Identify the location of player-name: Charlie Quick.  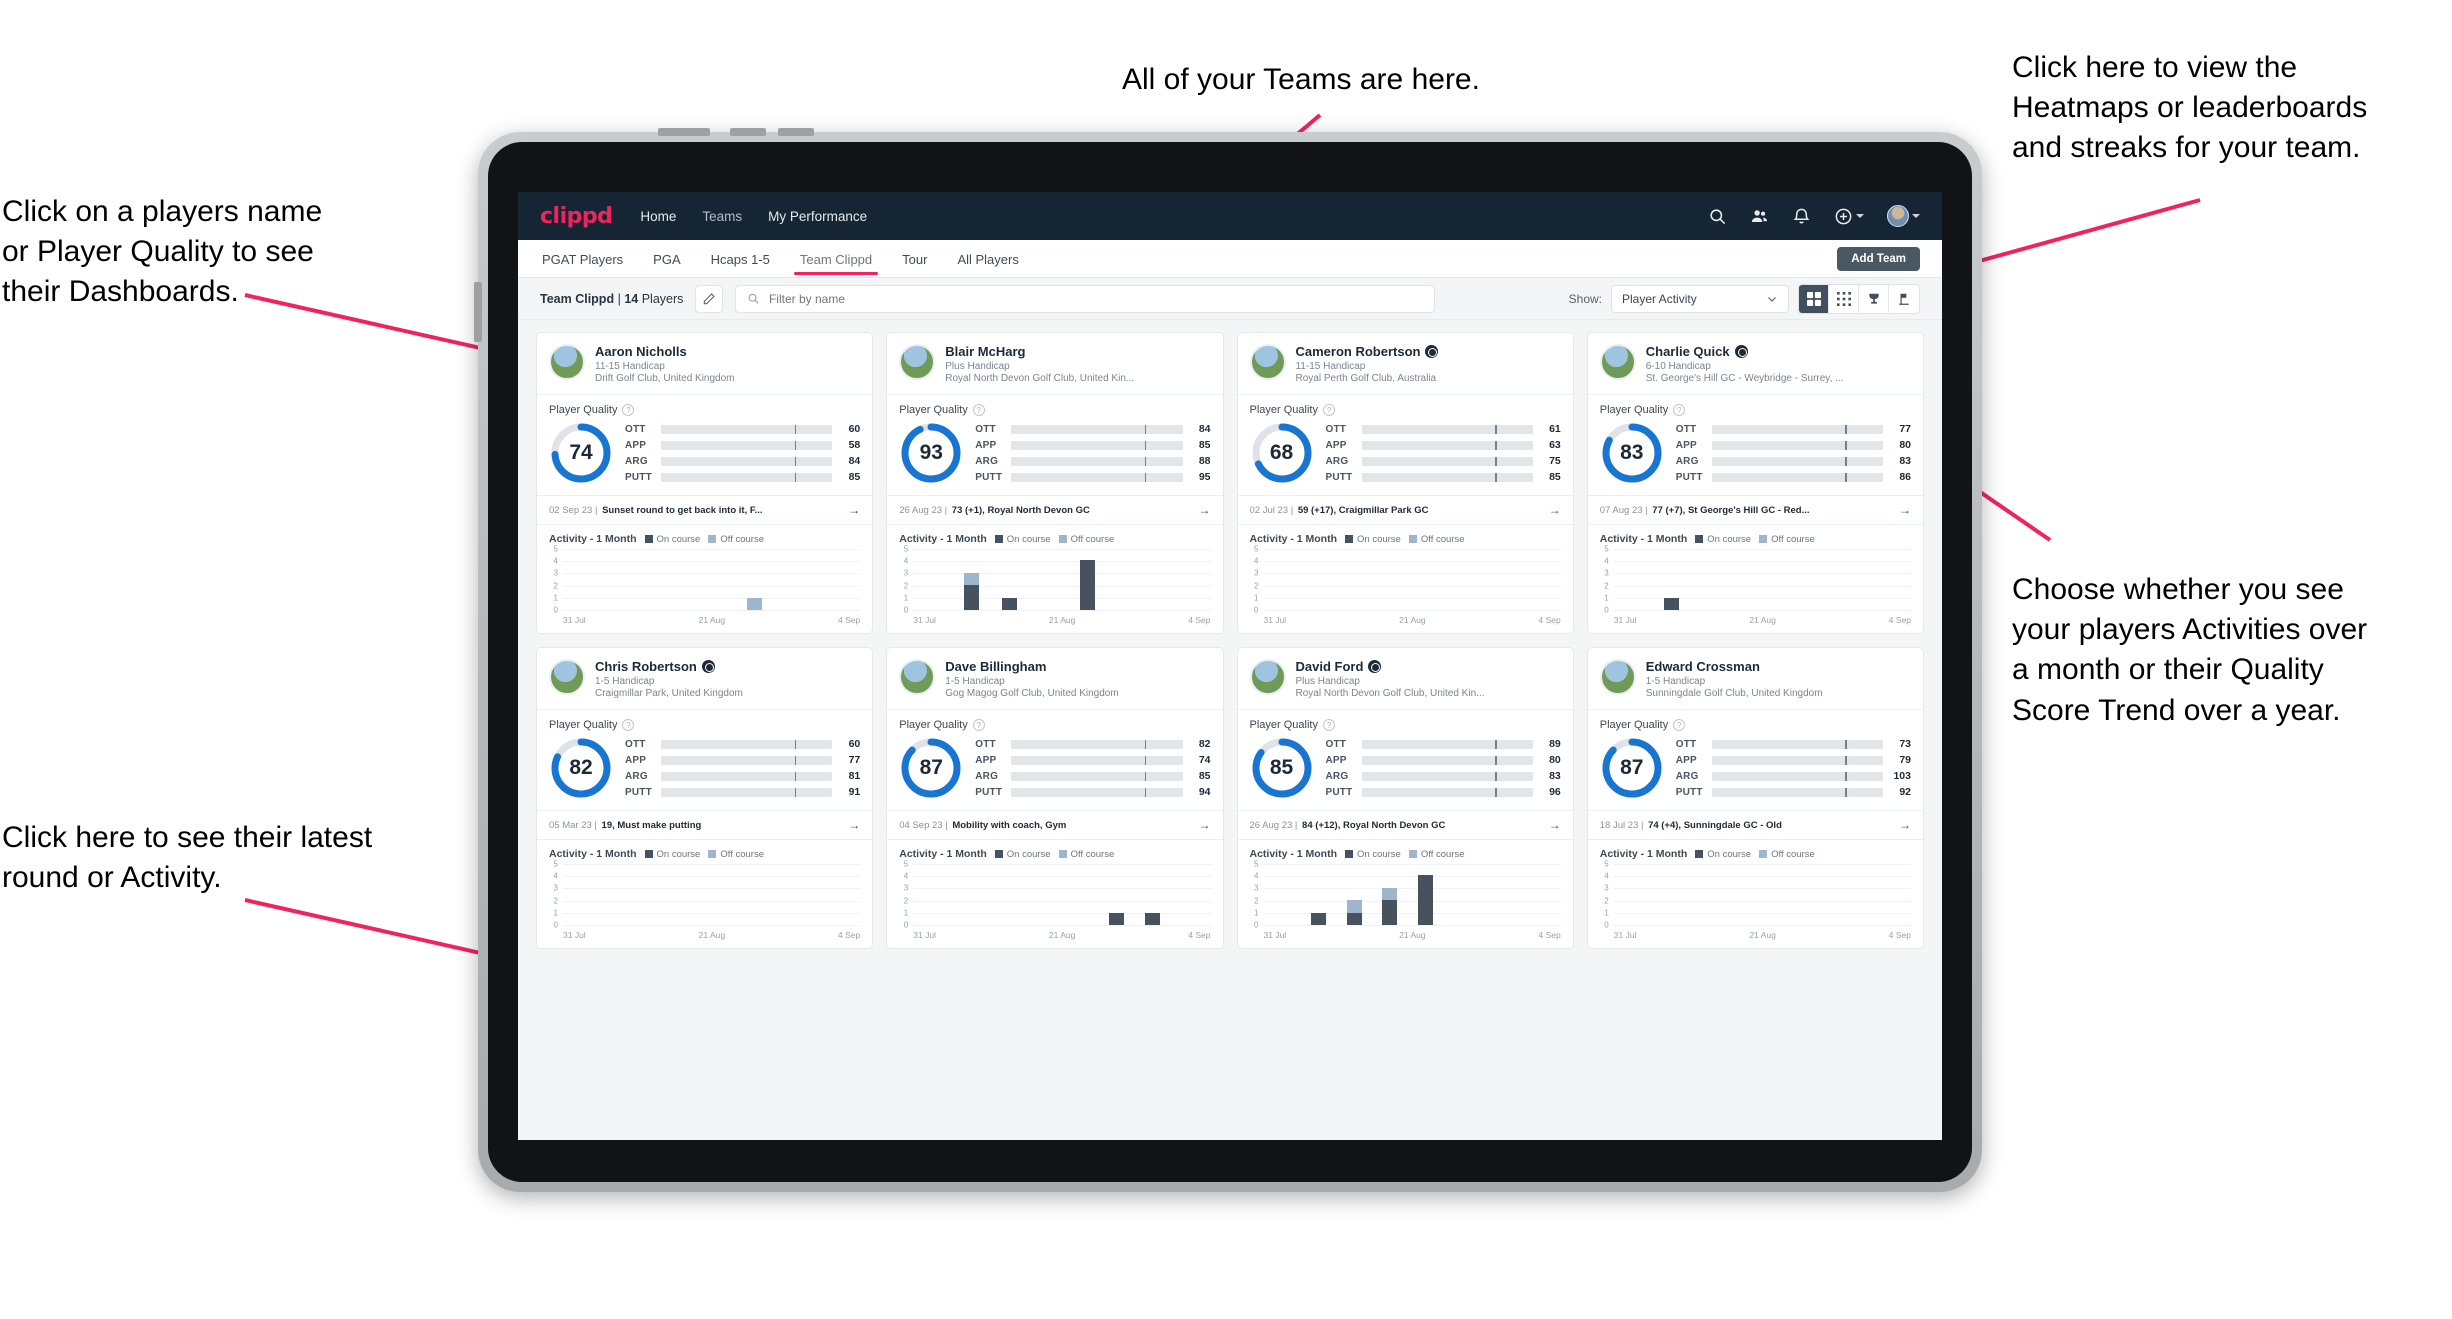
(1745, 351).